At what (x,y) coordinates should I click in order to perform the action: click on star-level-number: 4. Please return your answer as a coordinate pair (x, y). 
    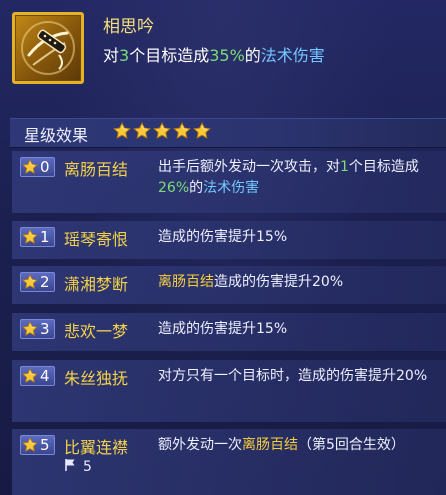
    Looking at the image, I should click on (45, 376).